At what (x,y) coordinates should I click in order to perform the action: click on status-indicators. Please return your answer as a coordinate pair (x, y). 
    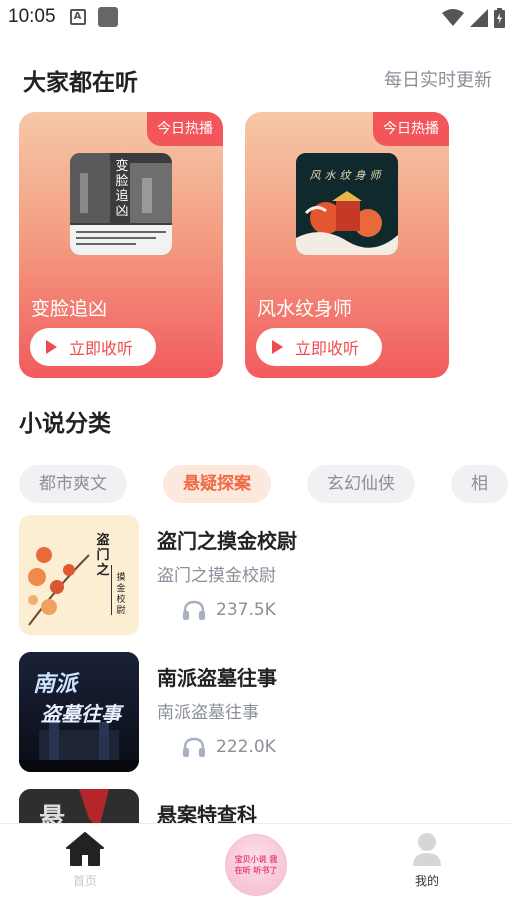
    Looking at the image, I should click on (473, 18).